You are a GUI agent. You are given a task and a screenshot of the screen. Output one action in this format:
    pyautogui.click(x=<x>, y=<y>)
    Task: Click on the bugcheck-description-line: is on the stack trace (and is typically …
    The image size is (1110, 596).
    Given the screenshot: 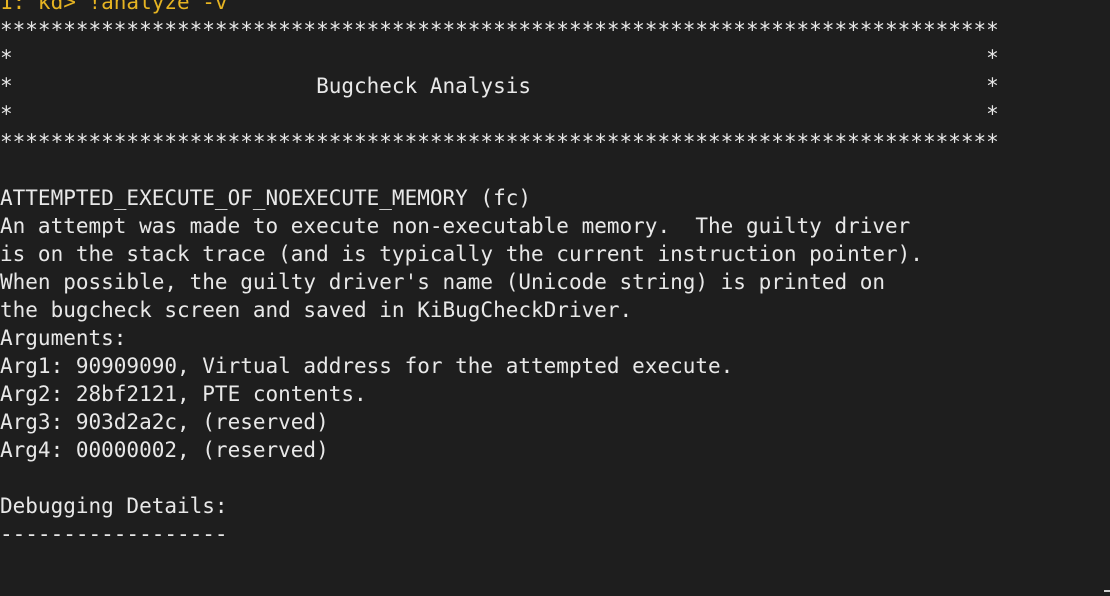 What is the action you would take?
    pyautogui.click(x=461, y=254)
    